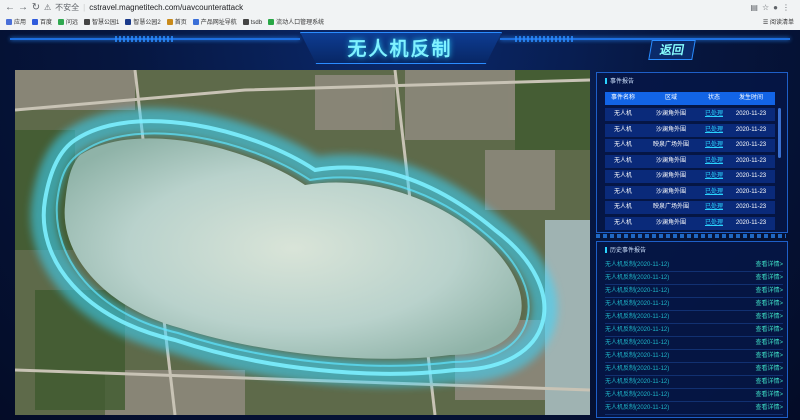 The height and width of the screenshot is (420, 800). I want to click on reading-list-icon: ☰, so click(765, 23).